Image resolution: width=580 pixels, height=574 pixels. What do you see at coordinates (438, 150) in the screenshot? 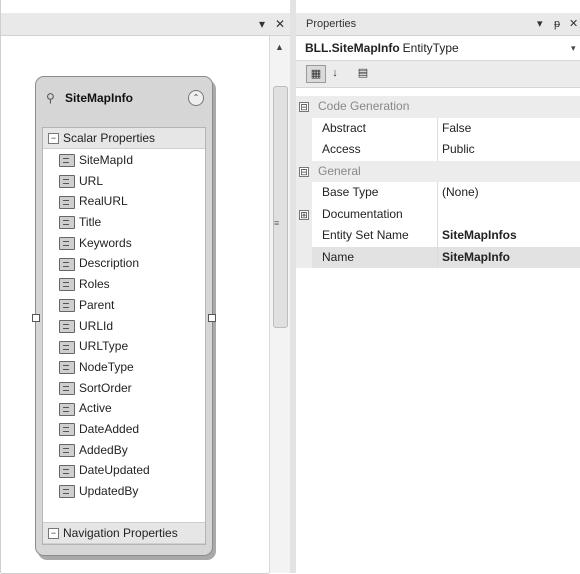
I see `property-row: Access Public` at bounding box center [438, 150].